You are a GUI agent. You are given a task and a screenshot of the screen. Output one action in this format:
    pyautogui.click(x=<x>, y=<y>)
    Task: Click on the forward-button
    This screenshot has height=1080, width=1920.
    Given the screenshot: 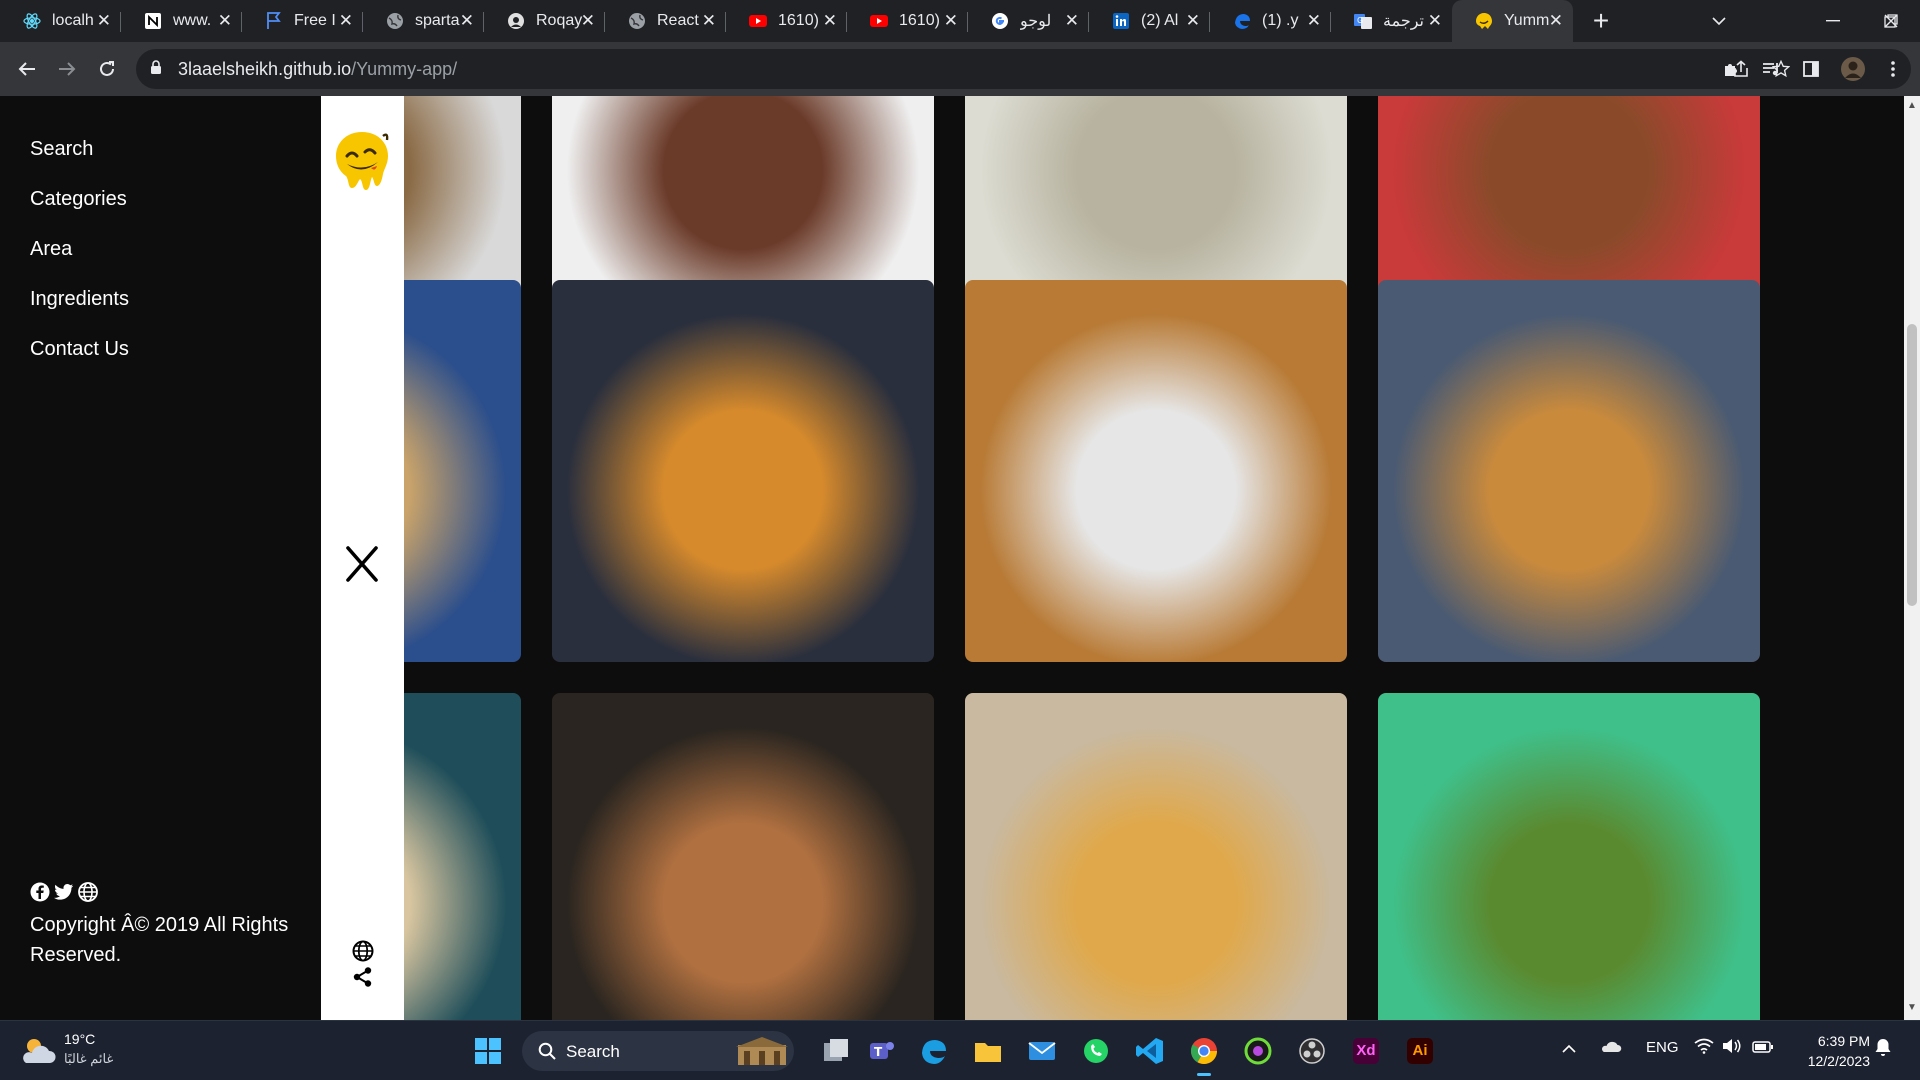 What is the action you would take?
    pyautogui.click(x=67, y=69)
    